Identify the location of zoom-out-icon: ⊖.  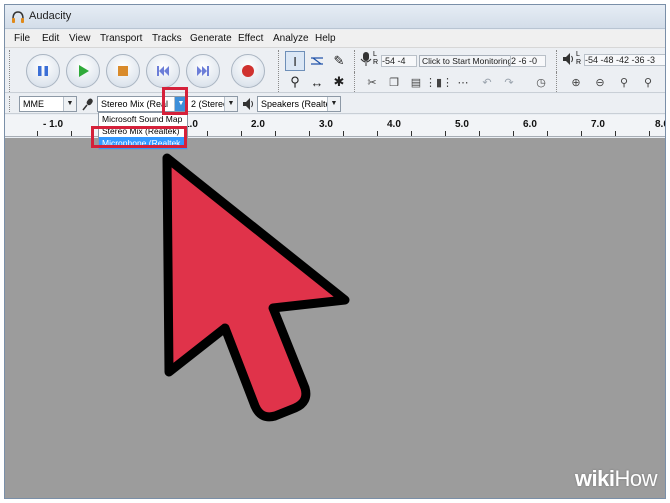
(600, 82).